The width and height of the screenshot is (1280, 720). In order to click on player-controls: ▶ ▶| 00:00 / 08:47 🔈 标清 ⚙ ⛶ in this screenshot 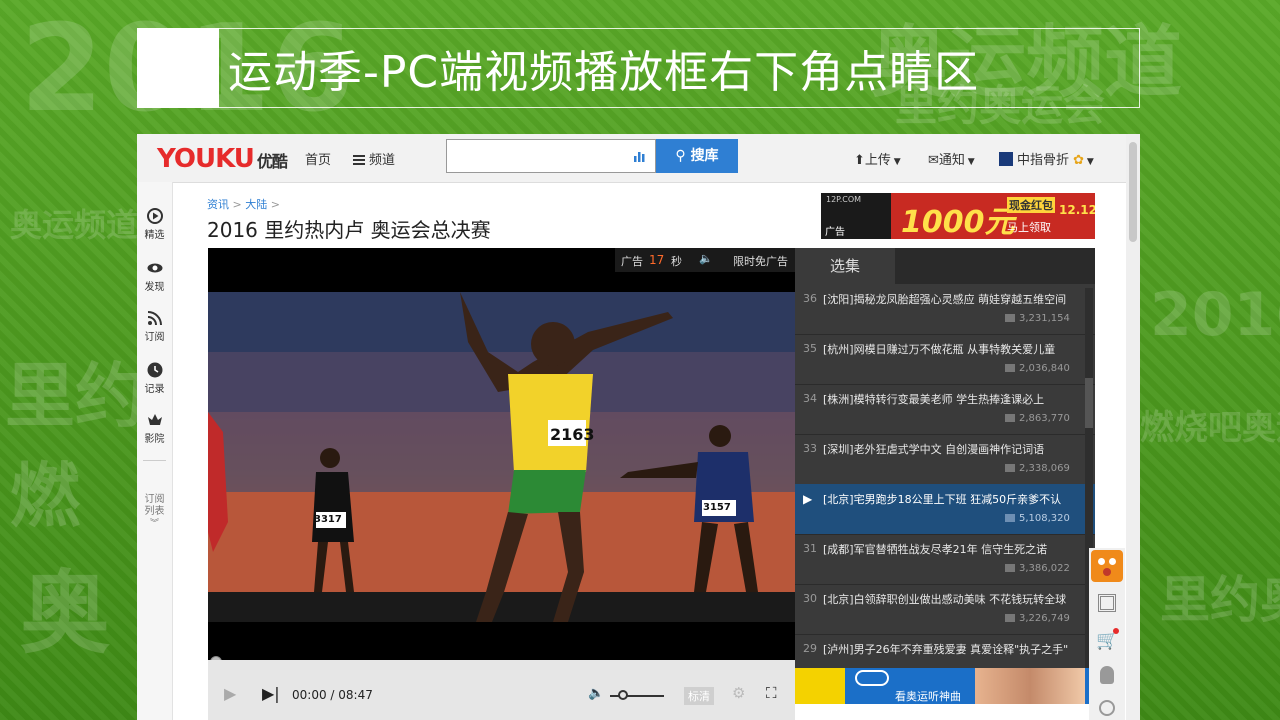, I will do `click(501, 690)`.